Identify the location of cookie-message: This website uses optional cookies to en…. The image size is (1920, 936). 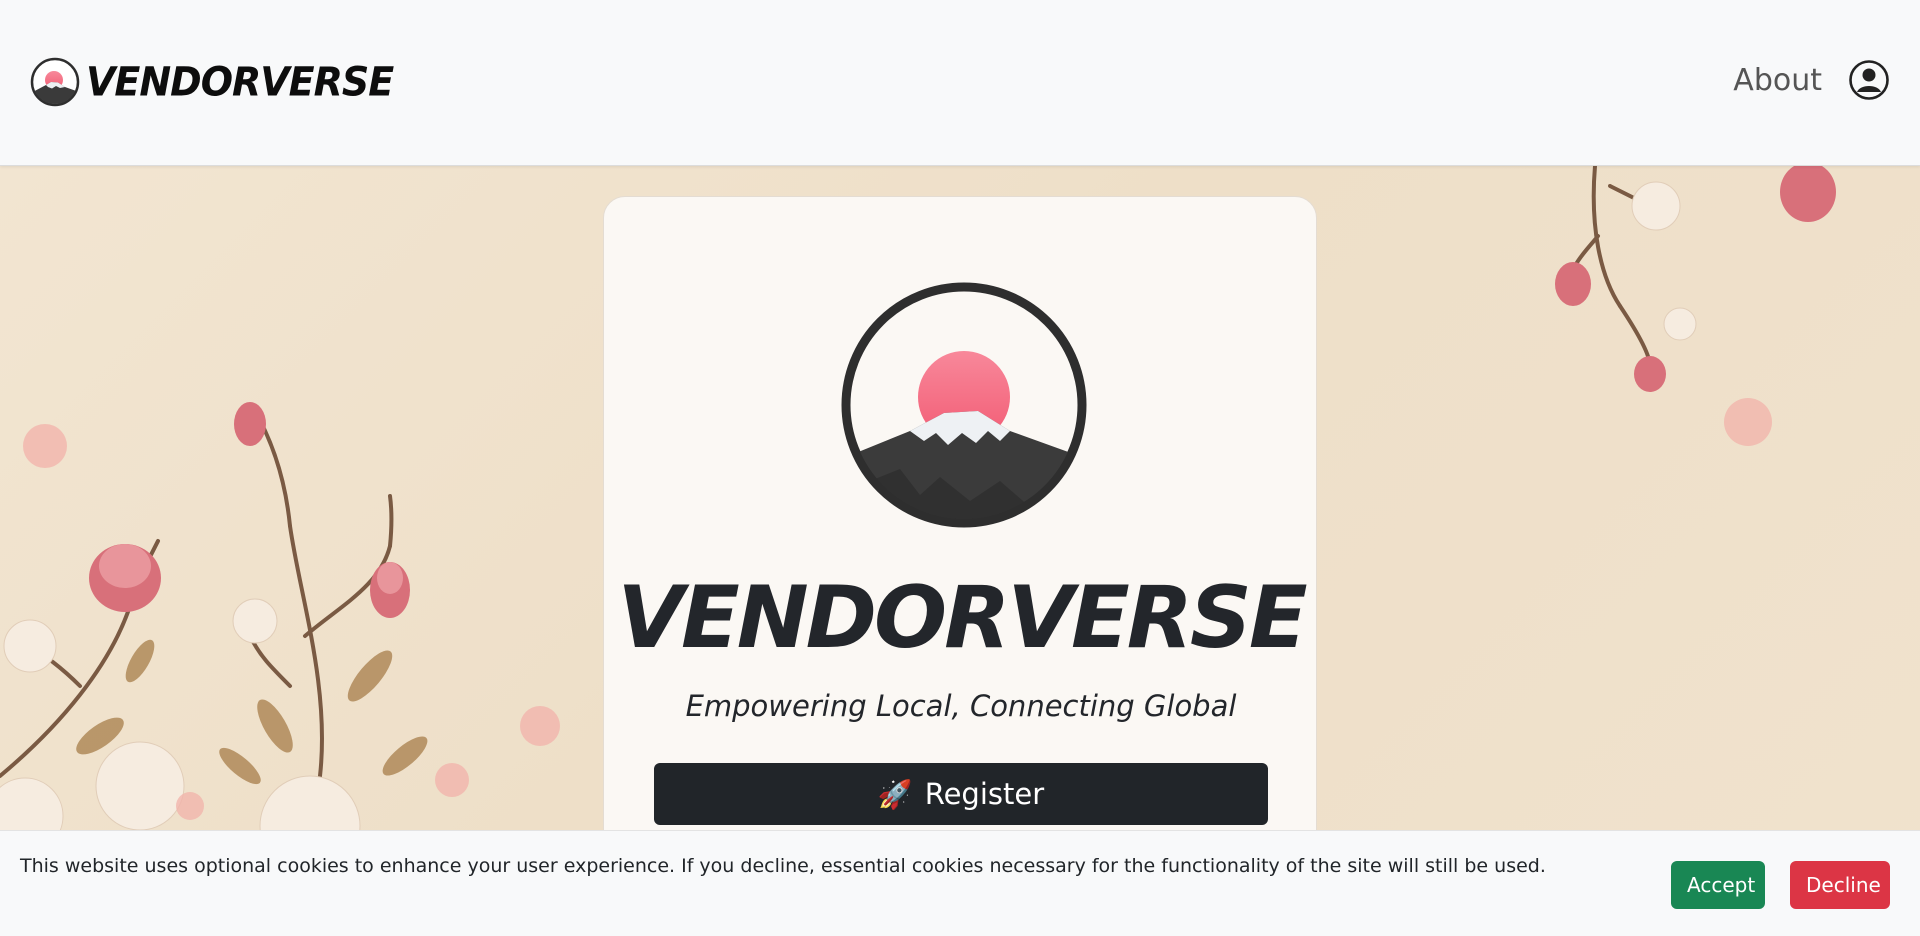
(783, 866).